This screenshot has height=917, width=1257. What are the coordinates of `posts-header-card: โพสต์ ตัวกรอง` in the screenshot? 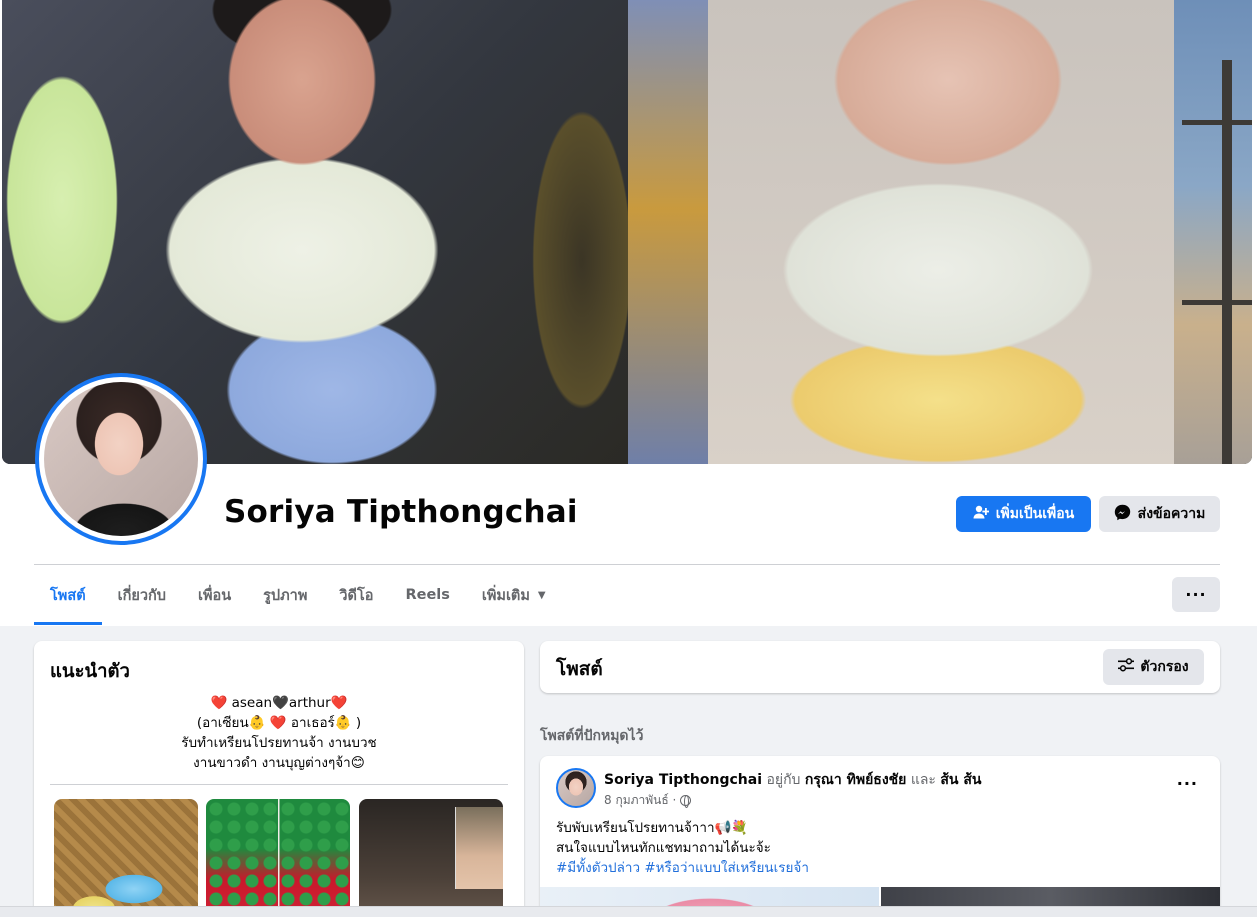 It's located at (880, 667).